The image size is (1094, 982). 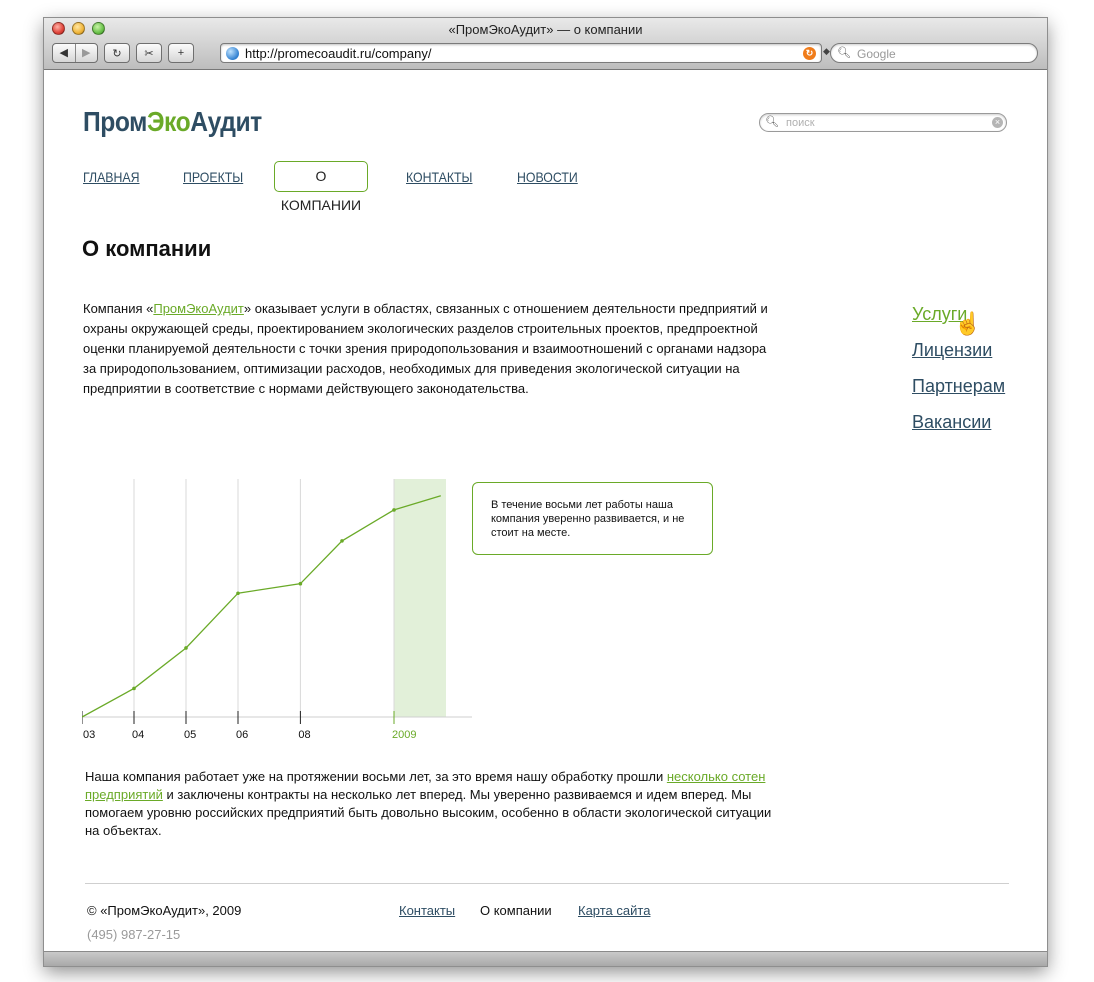 I want to click on hand-cursor-icon: ☝, so click(x=968, y=323).